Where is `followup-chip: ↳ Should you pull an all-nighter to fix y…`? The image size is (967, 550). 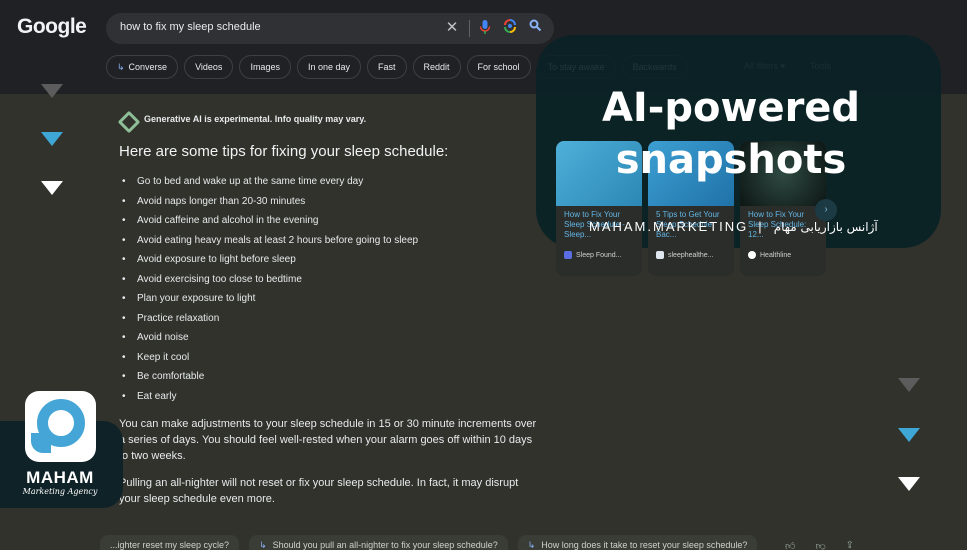
followup-chip: ↳ Should you pull an all-nighter to fix y… is located at coordinates (378, 542).